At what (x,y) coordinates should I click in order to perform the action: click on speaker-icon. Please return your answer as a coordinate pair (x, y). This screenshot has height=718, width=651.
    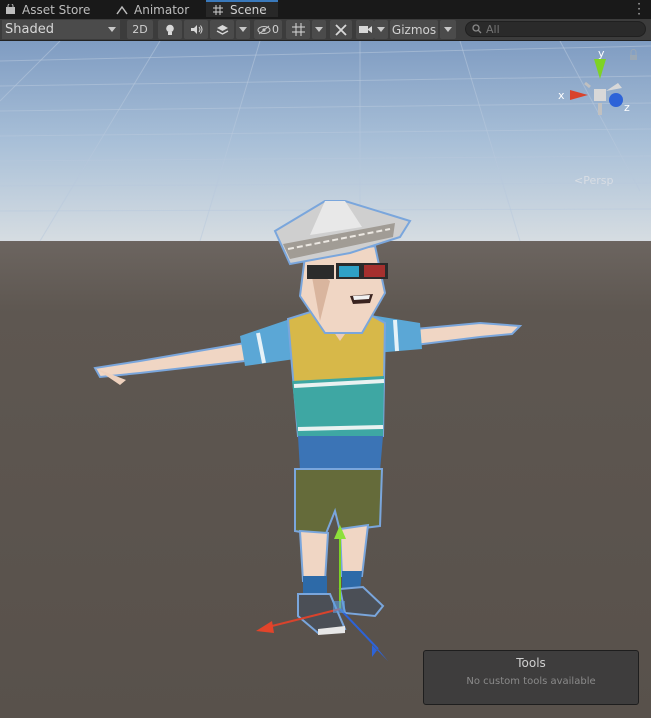
    Looking at the image, I should click on (196, 29).